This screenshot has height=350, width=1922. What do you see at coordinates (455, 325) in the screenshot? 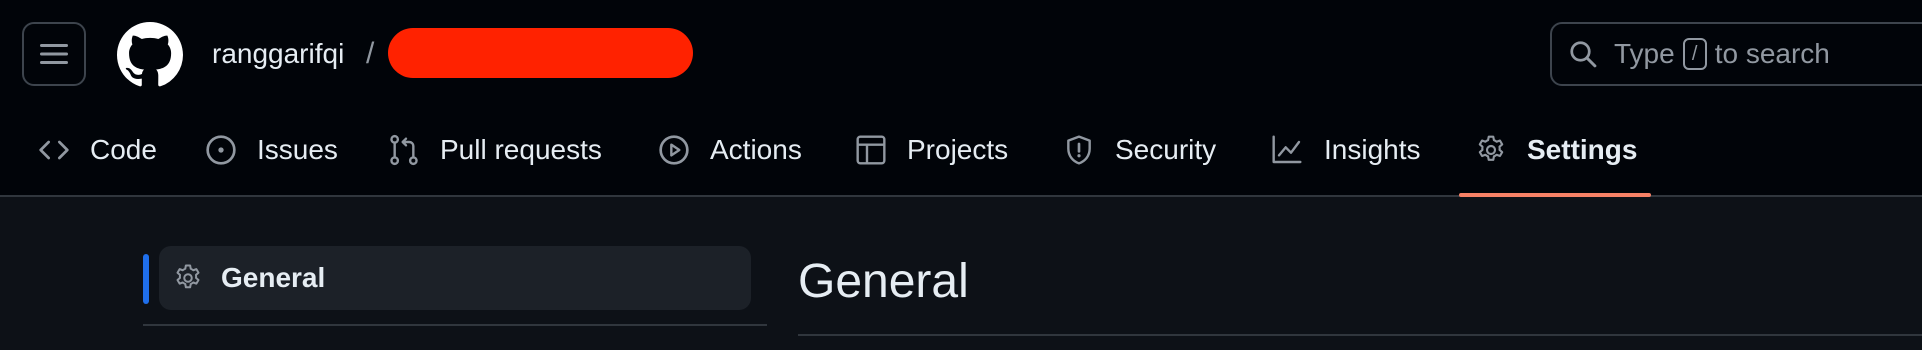
I see `sidebar-divider` at bounding box center [455, 325].